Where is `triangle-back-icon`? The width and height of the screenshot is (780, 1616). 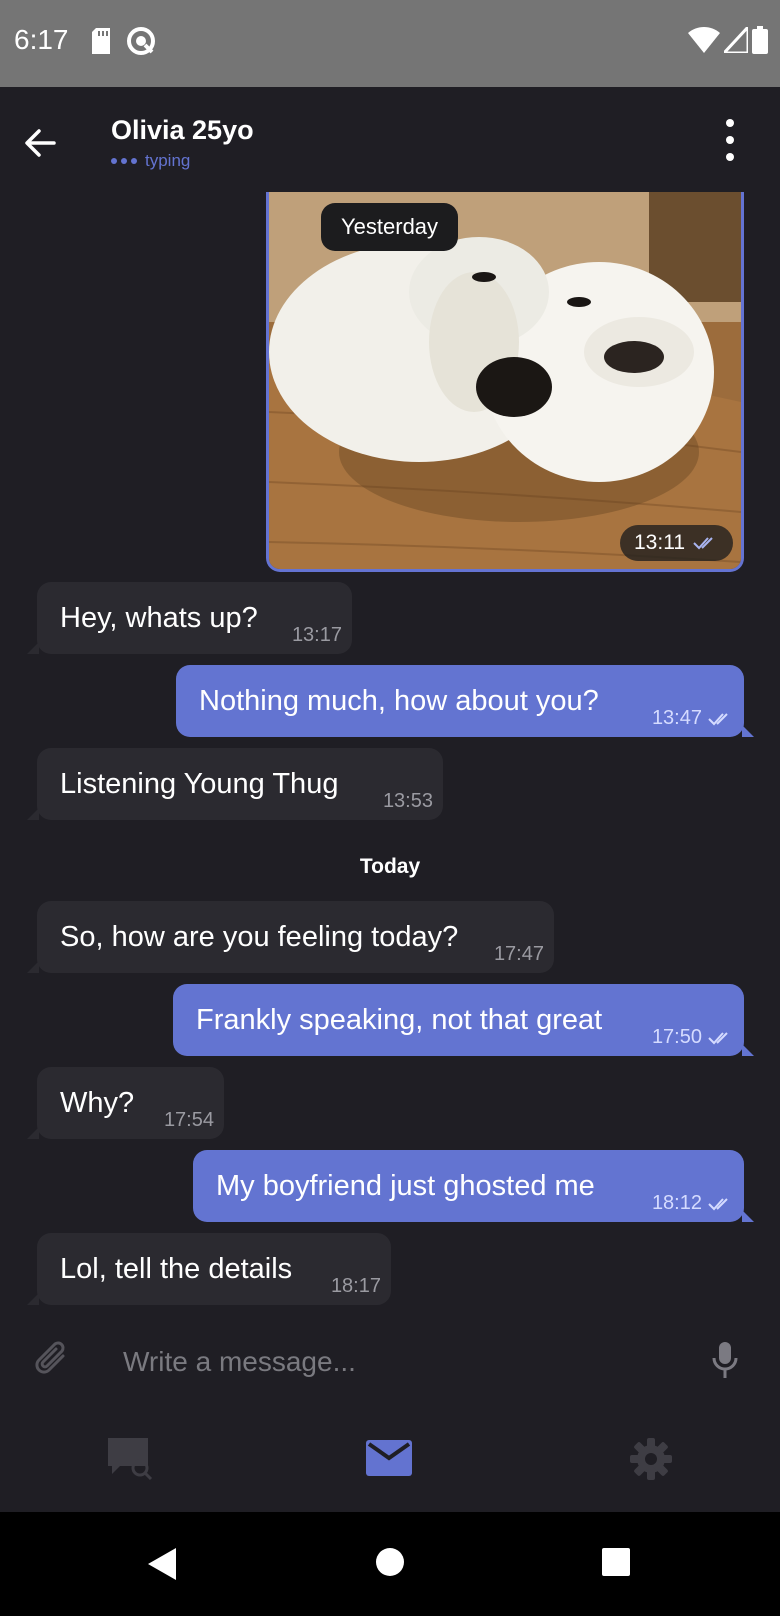 triangle-back-icon is located at coordinates (162, 1564).